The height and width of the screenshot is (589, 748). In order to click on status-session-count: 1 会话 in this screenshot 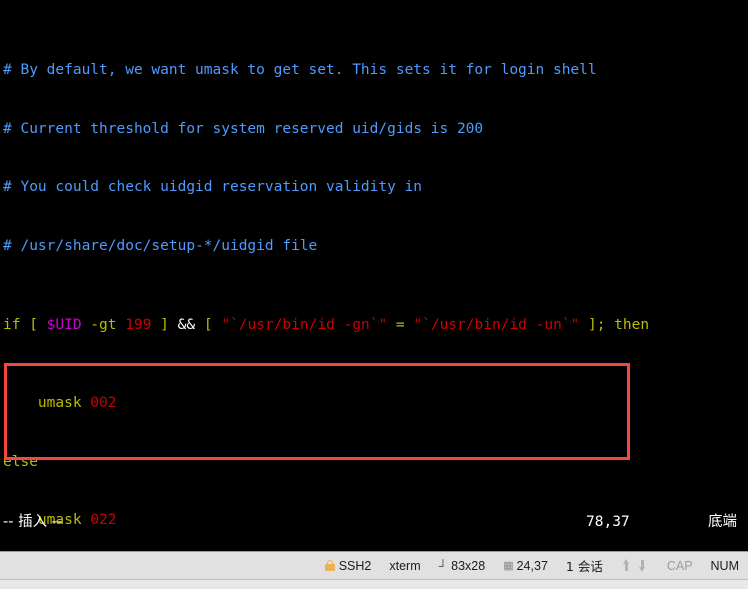, I will do `click(584, 565)`.